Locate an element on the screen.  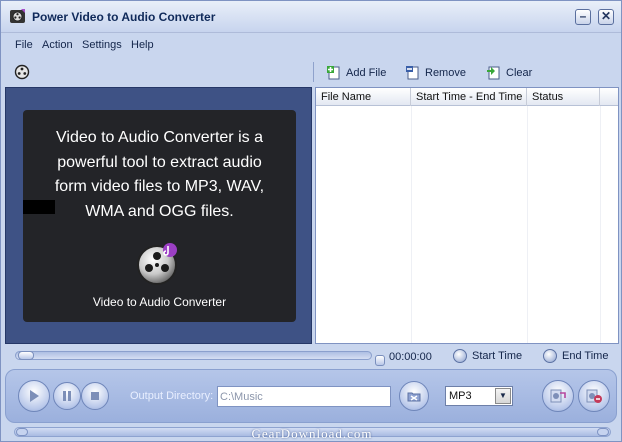
convert-button is located at coordinates (558, 396).